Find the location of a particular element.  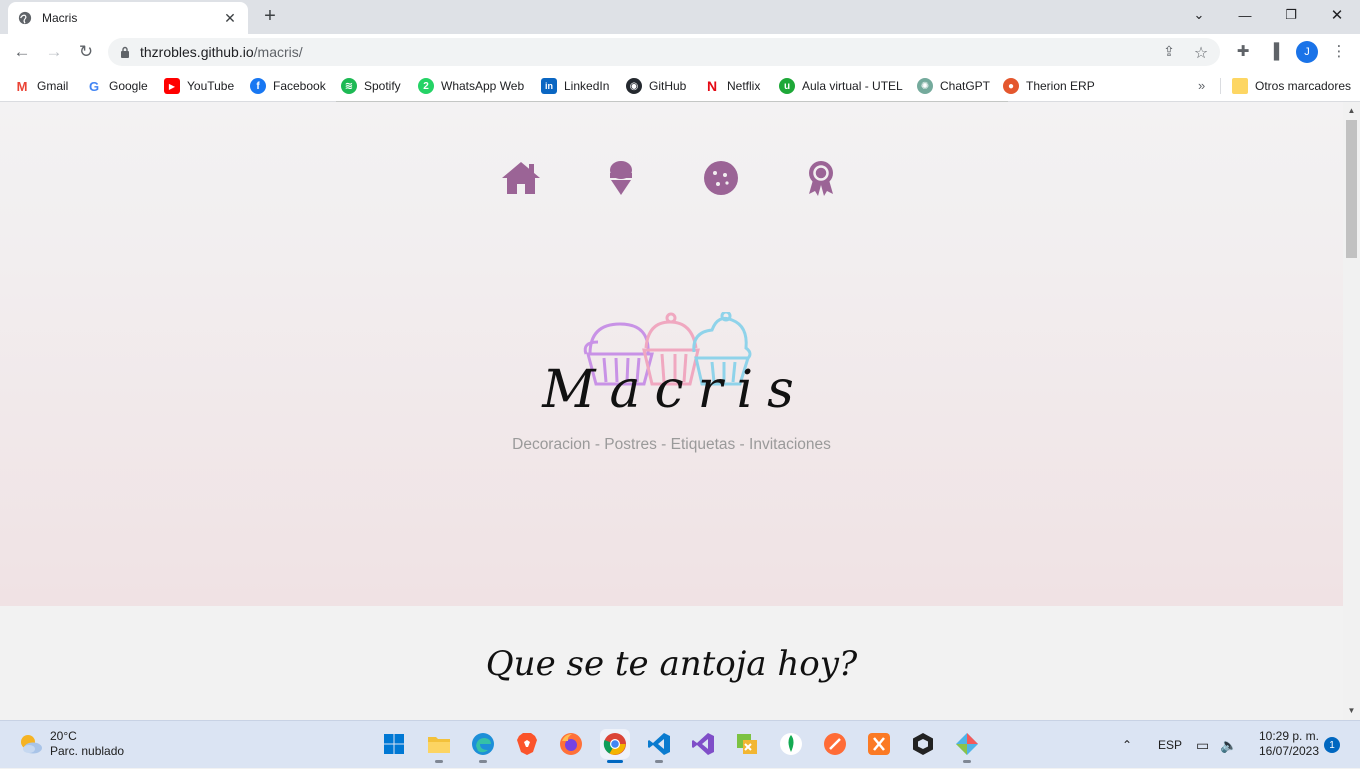

visual-studio-app is located at coordinates (703, 744).